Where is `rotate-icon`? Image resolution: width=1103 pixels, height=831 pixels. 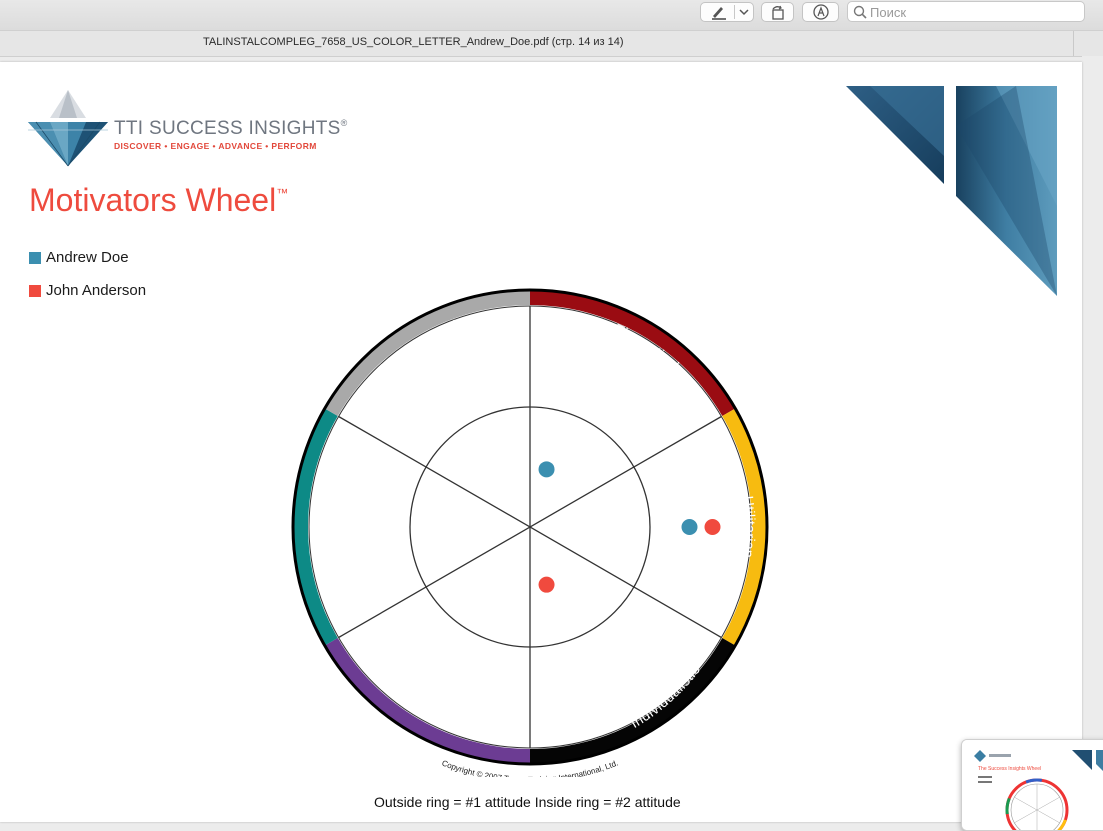 rotate-icon is located at coordinates (778, 12).